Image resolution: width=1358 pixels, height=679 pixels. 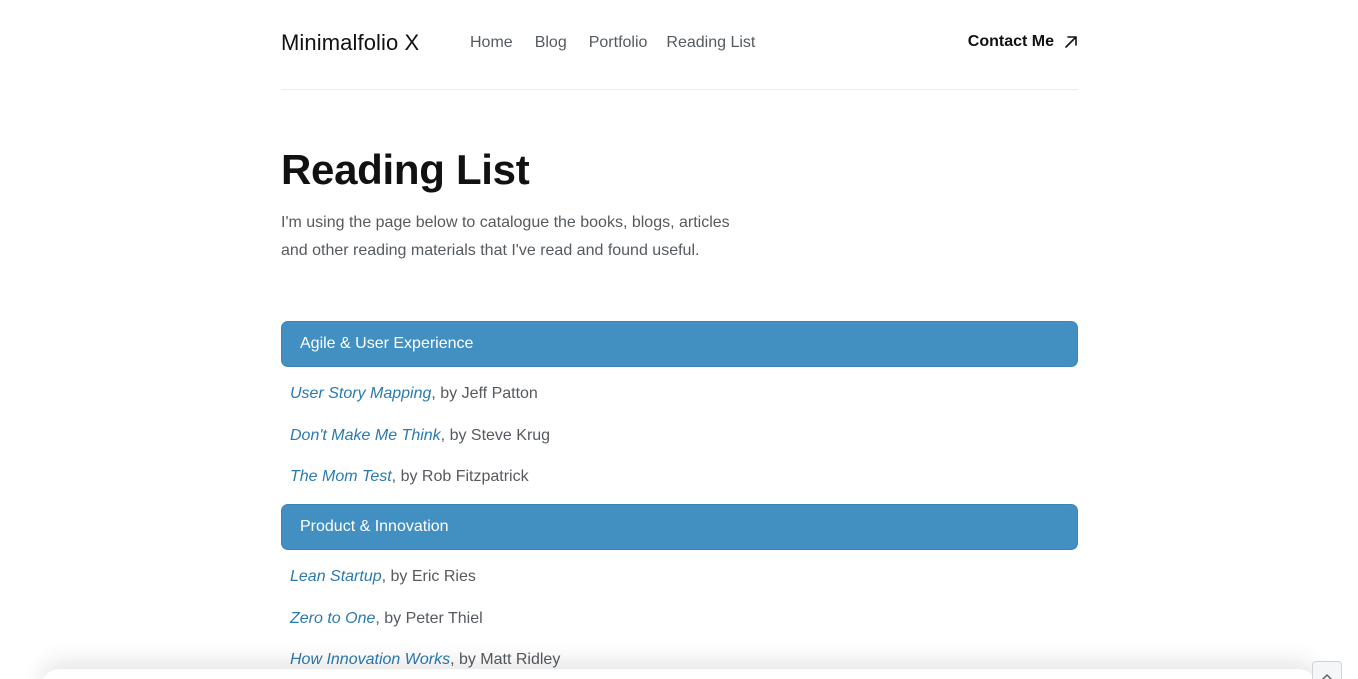 I want to click on list-item: Don't Make Me Think, by Steve Krug, so click(x=420, y=436).